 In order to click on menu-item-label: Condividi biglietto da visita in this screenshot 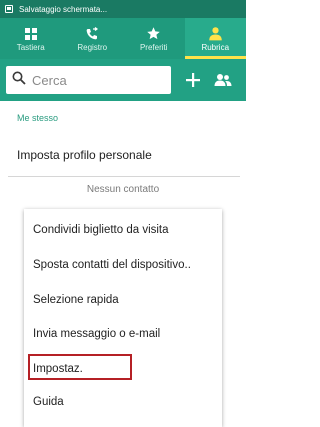, I will do `click(101, 230)`.